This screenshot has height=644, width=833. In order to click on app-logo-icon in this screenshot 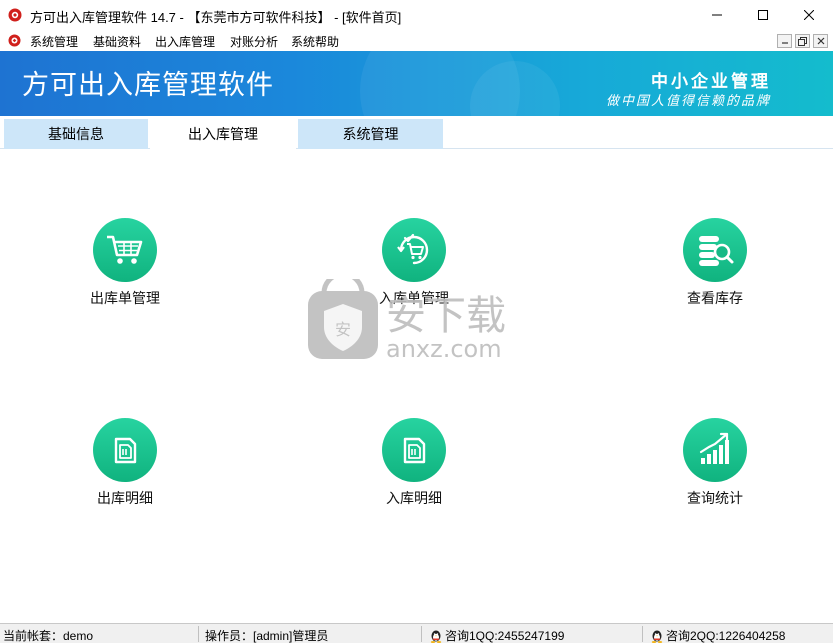, I will do `click(15, 15)`.